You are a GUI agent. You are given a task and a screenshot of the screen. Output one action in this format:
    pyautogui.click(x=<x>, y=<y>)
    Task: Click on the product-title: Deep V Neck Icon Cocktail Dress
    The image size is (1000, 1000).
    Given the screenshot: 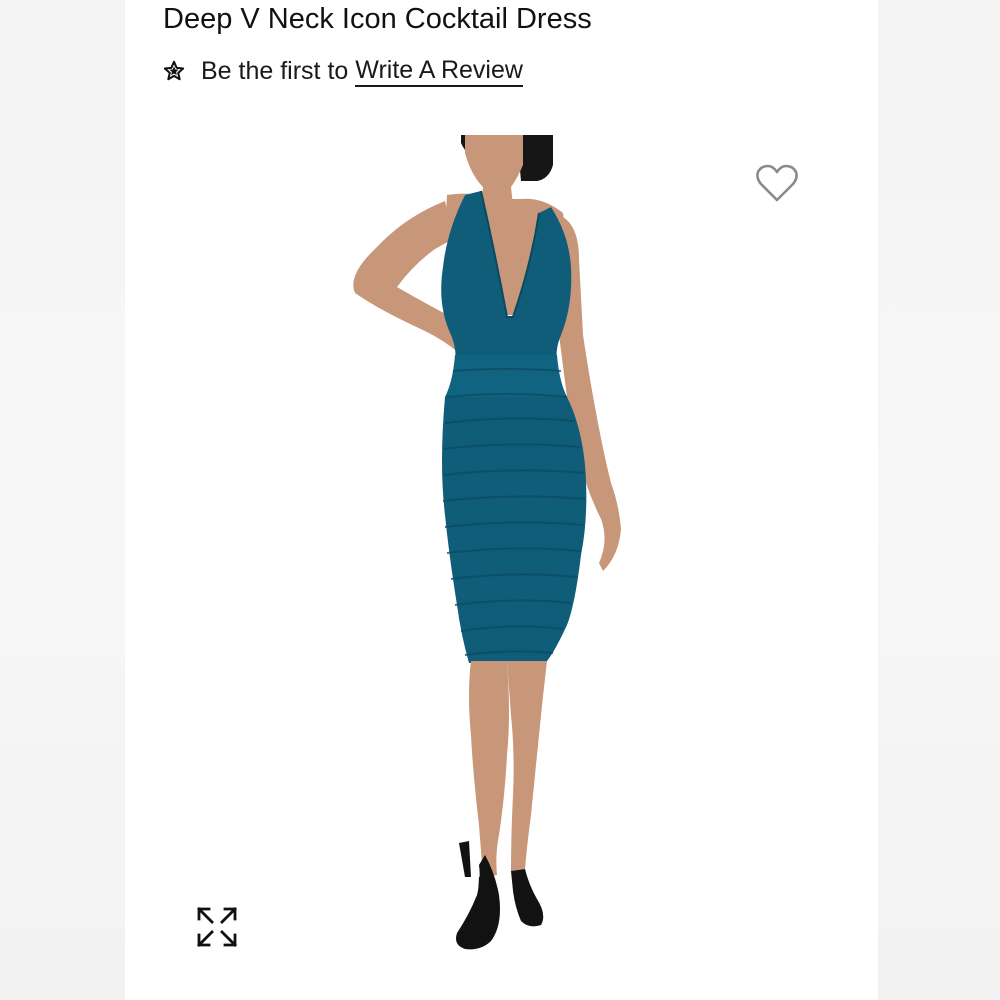 What is the action you would take?
    pyautogui.click(x=377, y=19)
    